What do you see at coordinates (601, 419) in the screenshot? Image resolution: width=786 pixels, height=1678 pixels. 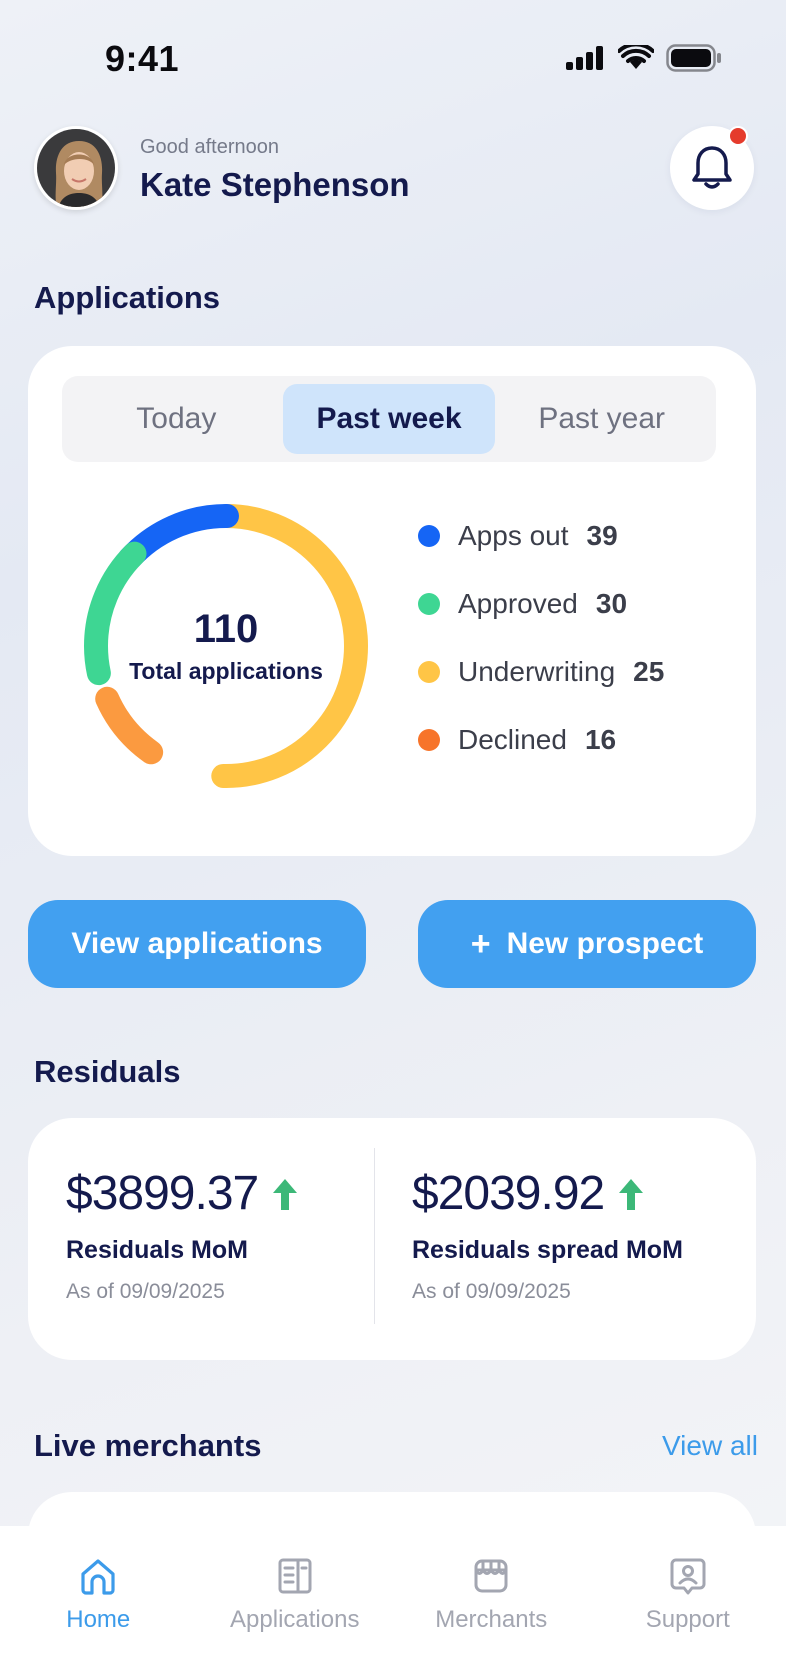 I see `tab-past-year: Past year` at bounding box center [601, 419].